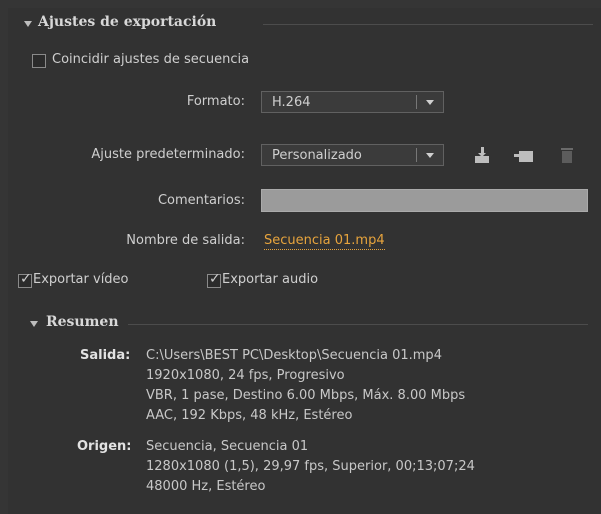 This screenshot has width=601, height=514. What do you see at coordinates (215, 101) in the screenshot?
I see `format-label: Formato:` at bounding box center [215, 101].